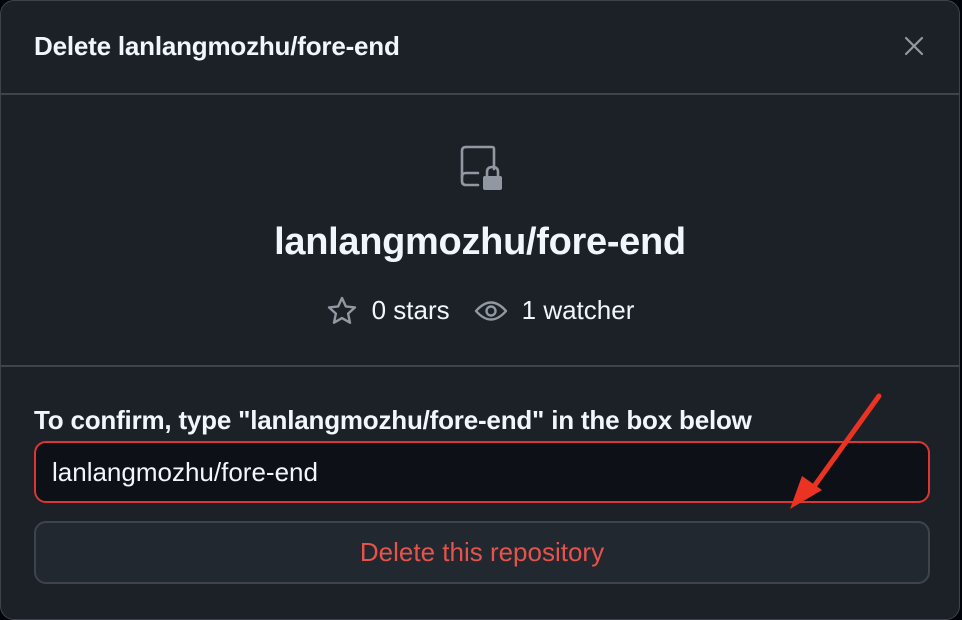 The width and height of the screenshot is (962, 620). What do you see at coordinates (480, 242) in the screenshot?
I see `repo-name: lanlangmozhu/fore-end` at bounding box center [480, 242].